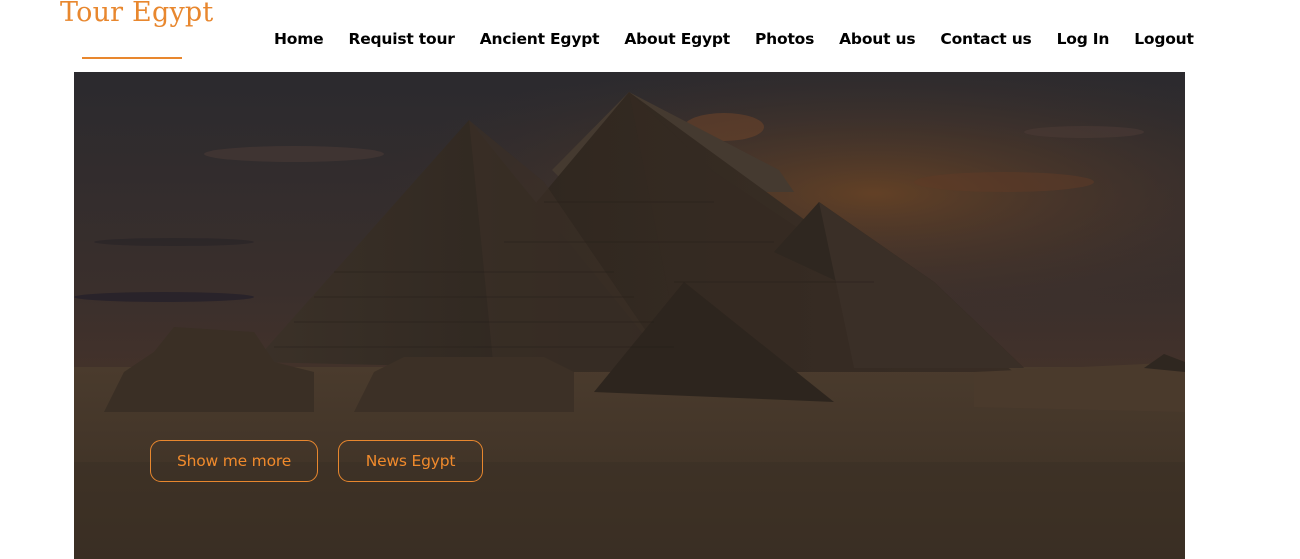 The width and height of the screenshot is (1300, 559). Describe the element at coordinates (401, 39) in the screenshot. I see `nav-request-tour: Requist tour` at that location.